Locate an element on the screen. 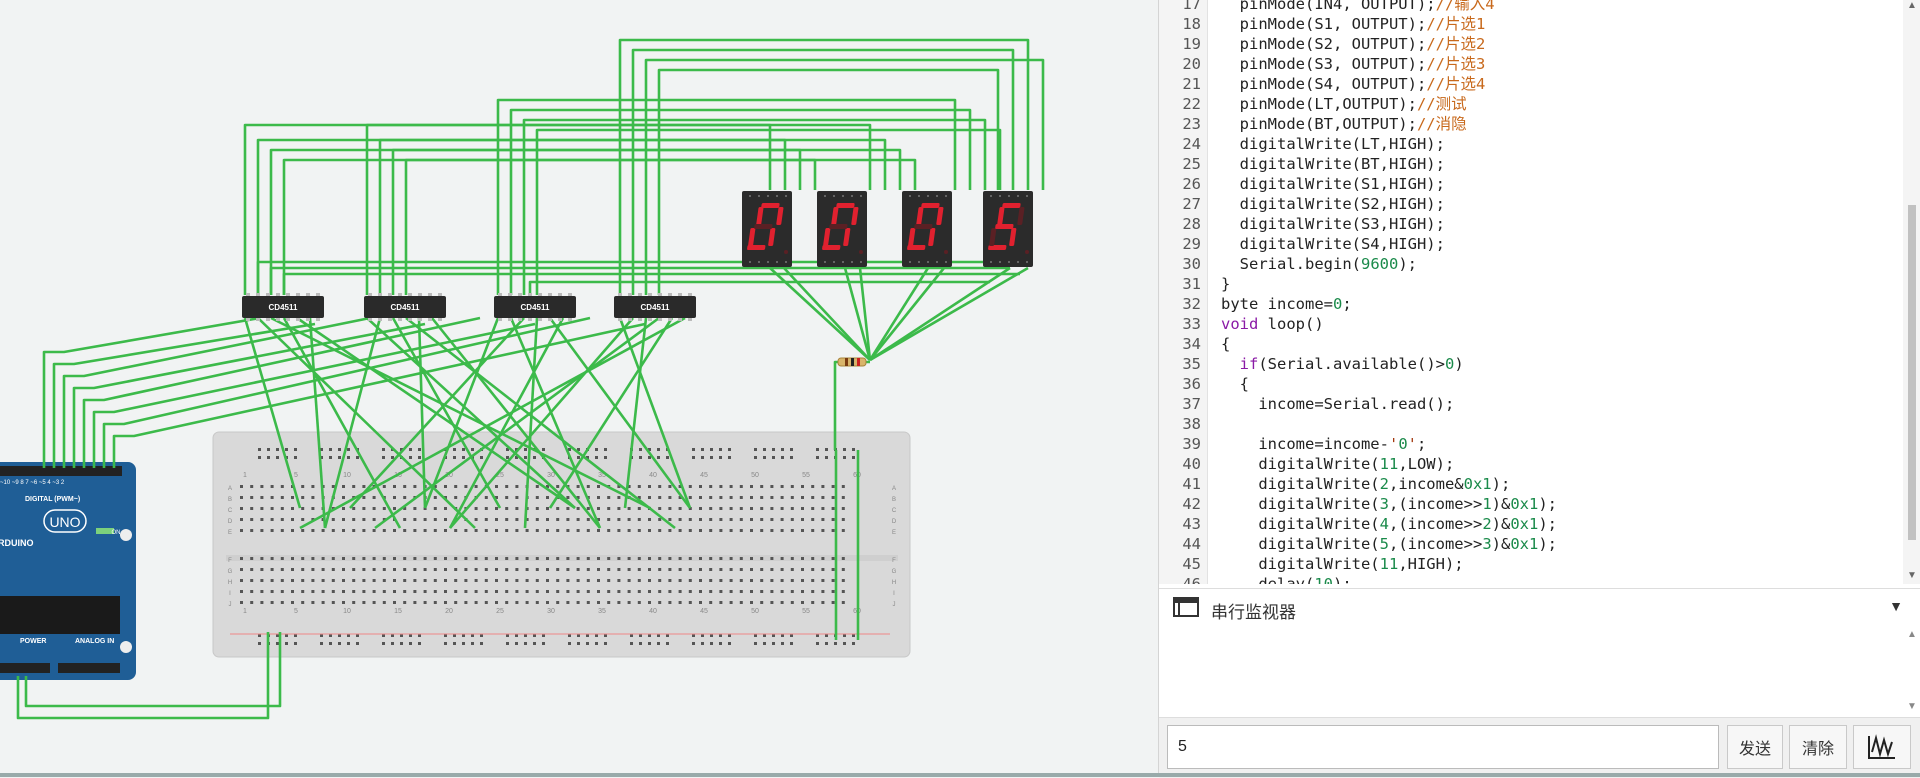 Image resolution: width=1920 pixels, height=778 pixels. code-line: 28 digitalWrite(S3,HIGH); is located at coordinates (1529, 224).